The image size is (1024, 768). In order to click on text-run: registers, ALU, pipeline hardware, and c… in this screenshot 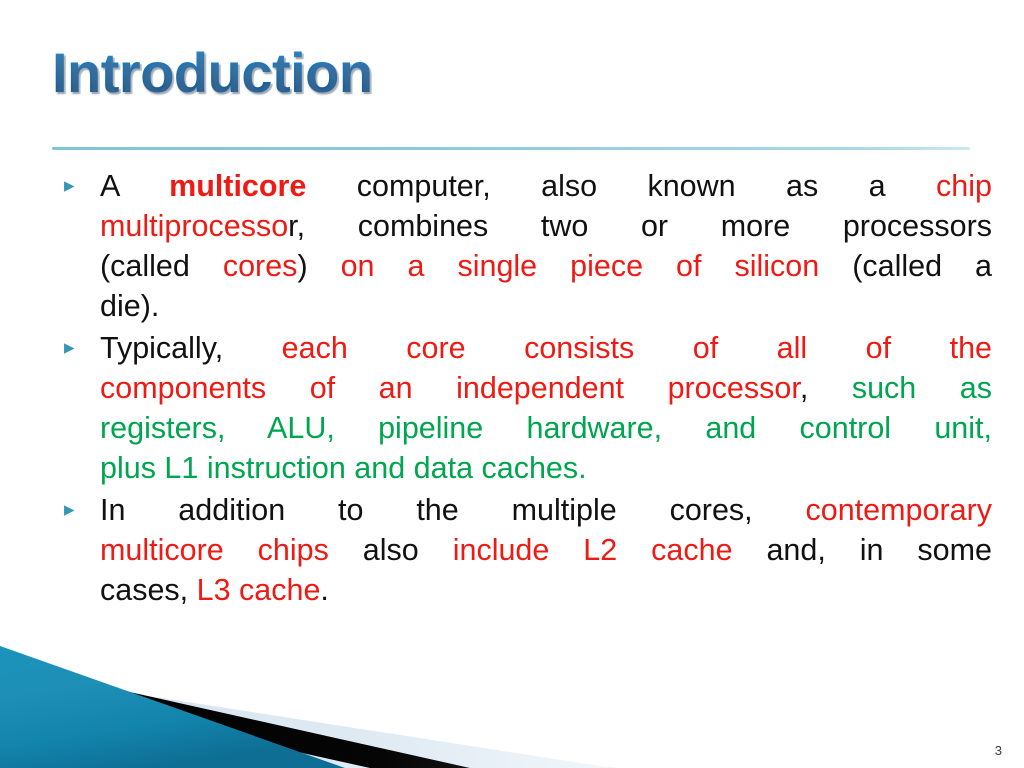, I will do `click(546, 428)`.